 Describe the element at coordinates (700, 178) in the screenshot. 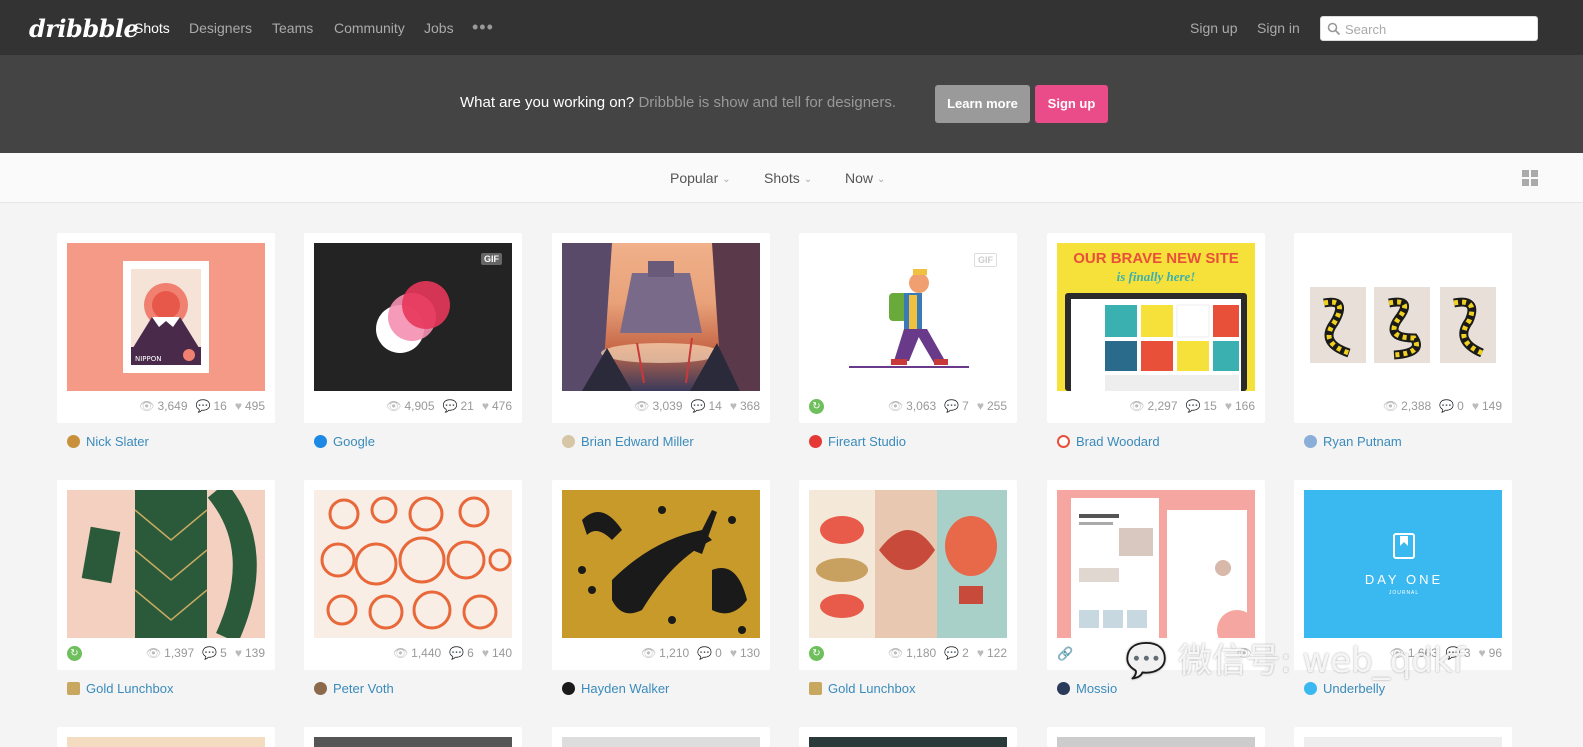

I see `filter-popular: Popular ⌄` at that location.